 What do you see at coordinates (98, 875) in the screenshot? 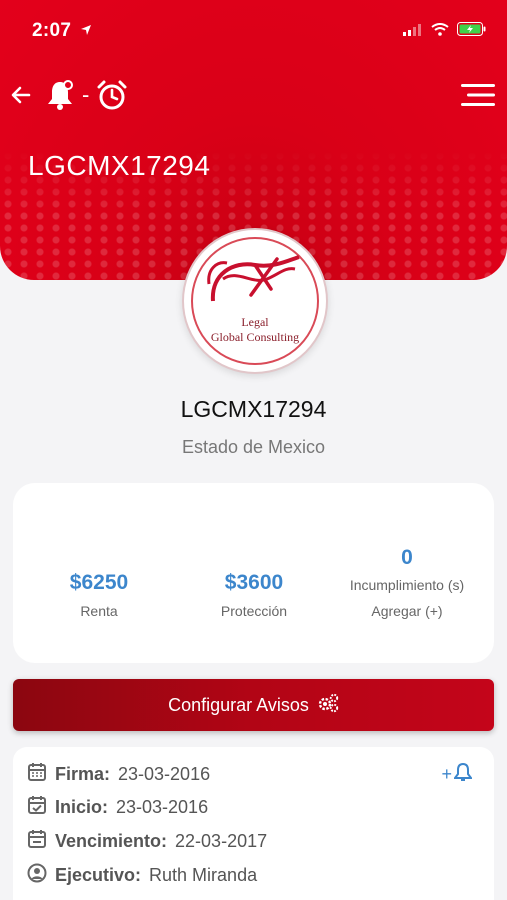
I see `detail-label: Ejecutivo:` at bounding box center [98, 875].